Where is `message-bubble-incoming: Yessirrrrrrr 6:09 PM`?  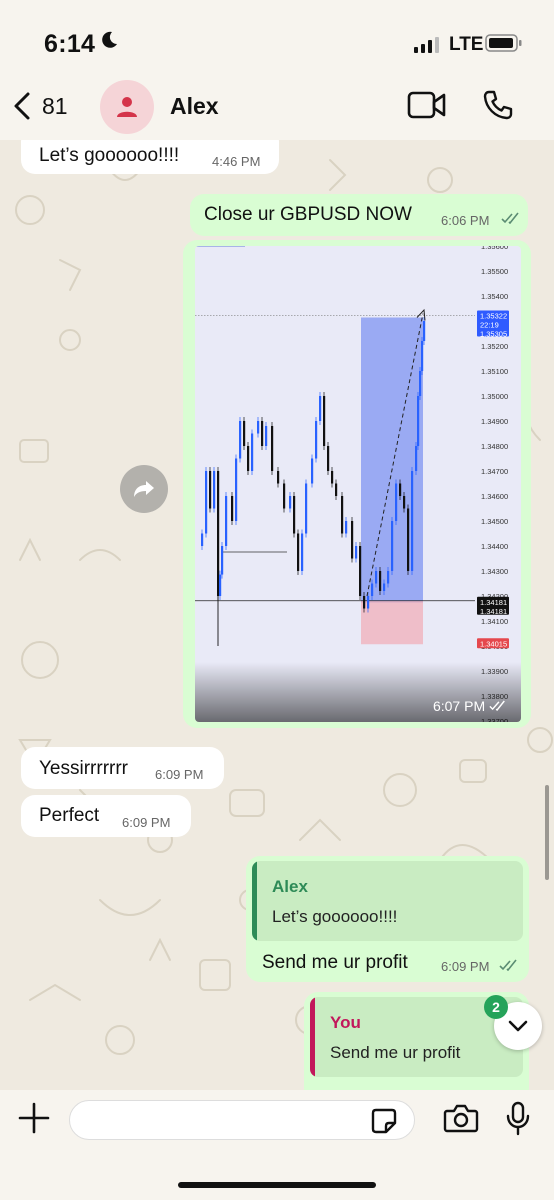
message-bubble-incoming: Yessirrrrrrr 6:09 PM is located at coordinates (122, 768).